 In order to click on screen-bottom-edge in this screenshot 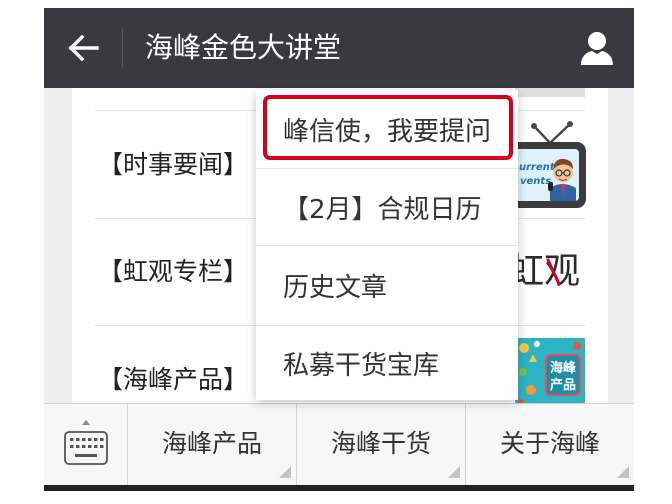, I will do `click(339, 488)`.